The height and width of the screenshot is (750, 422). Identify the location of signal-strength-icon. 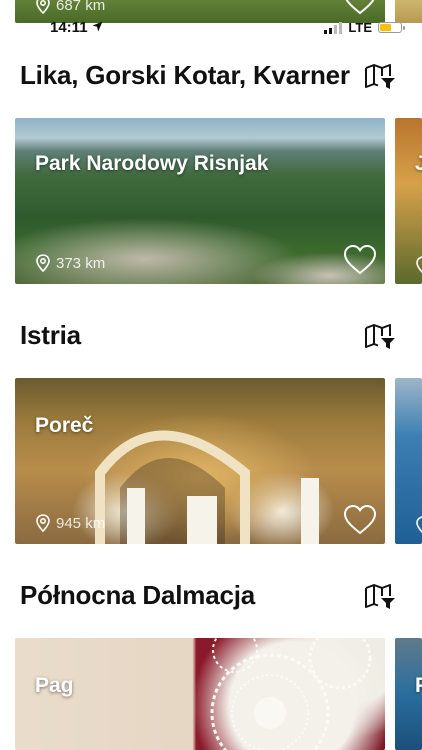
(333, 27).